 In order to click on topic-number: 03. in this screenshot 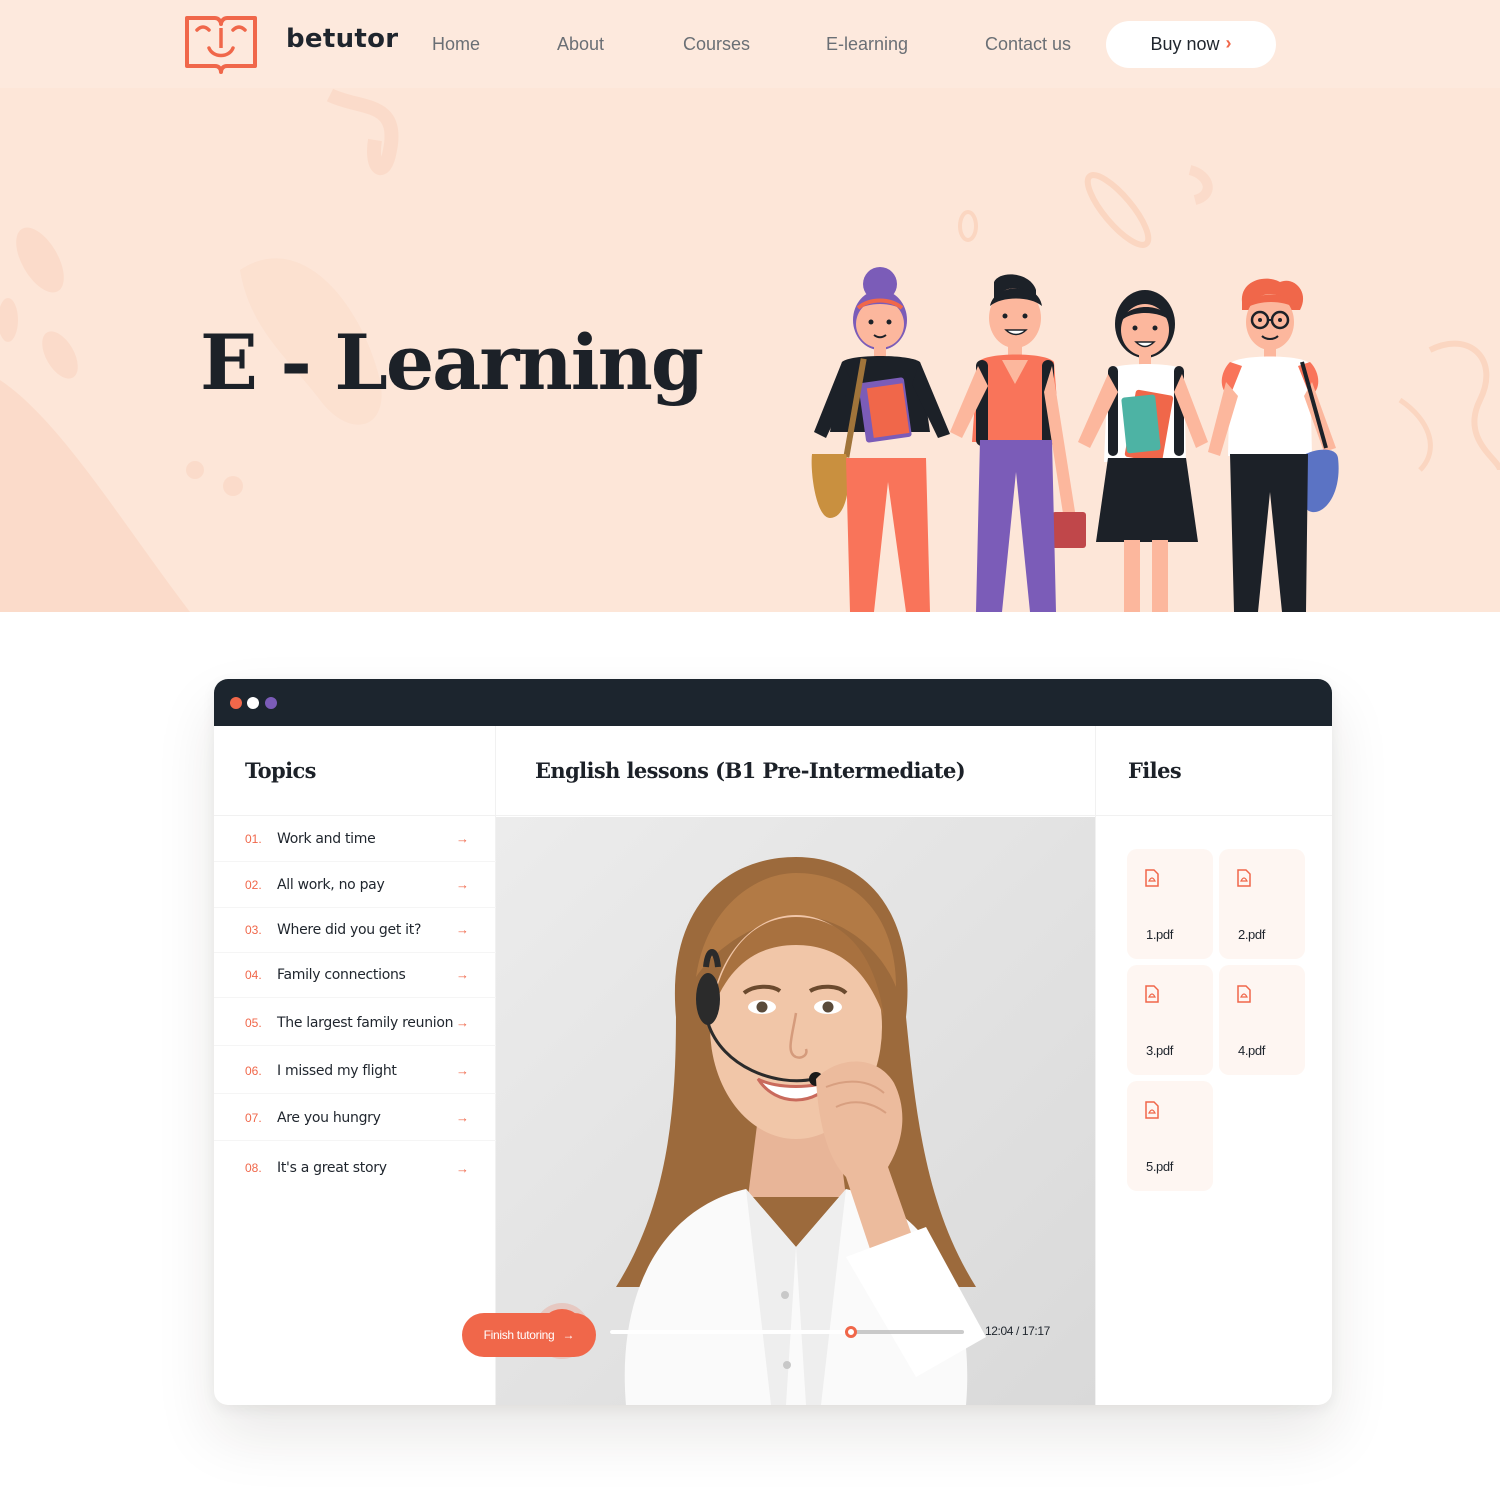, I will do `click(253, 929)`.